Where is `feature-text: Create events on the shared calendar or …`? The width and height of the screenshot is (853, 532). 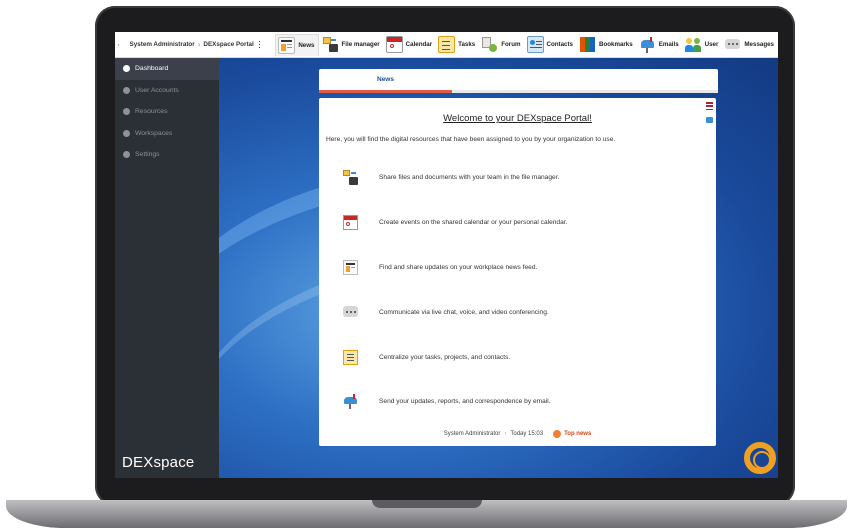
feature-text: Create events on the shared calendar or … is located at coordinates (473, 222).